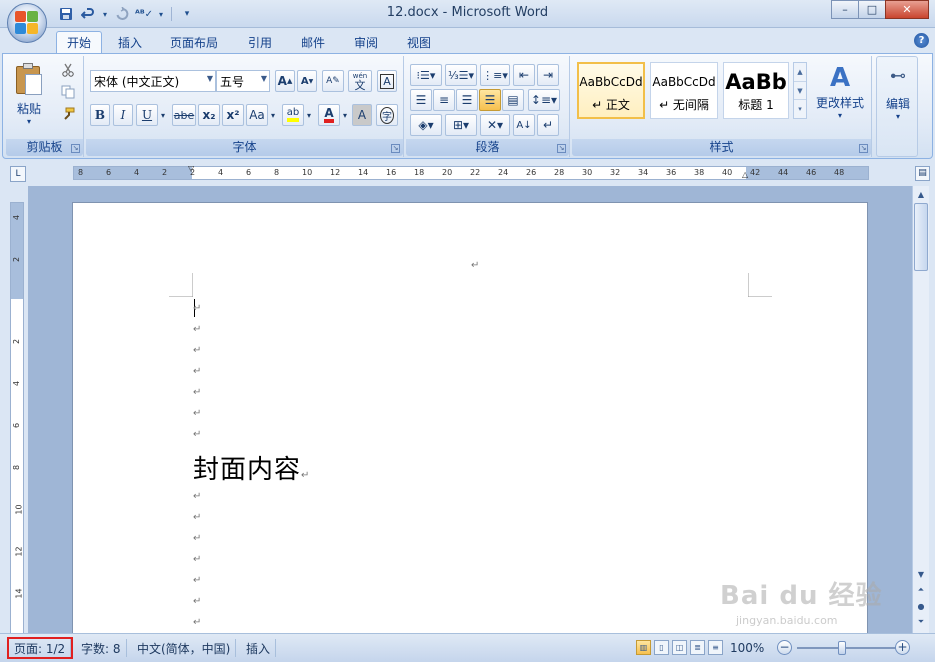  I want to click on grow-font-button: A ▲, so click(285, 81).